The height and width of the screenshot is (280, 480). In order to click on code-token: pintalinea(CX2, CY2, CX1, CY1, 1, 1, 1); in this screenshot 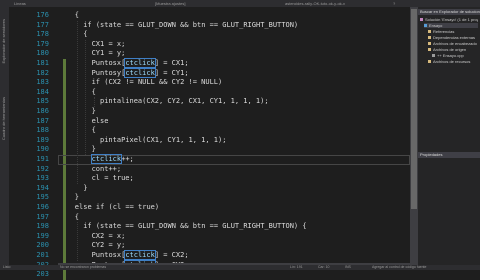, I will do `click(184, 101)`.